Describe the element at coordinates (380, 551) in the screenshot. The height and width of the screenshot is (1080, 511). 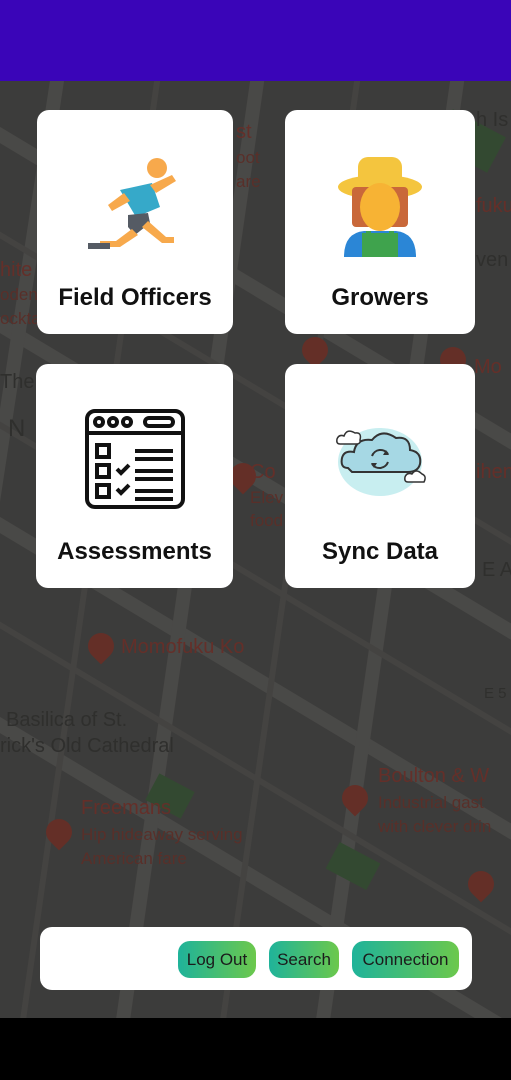
I see `tile-label: Sync Data` at that location.